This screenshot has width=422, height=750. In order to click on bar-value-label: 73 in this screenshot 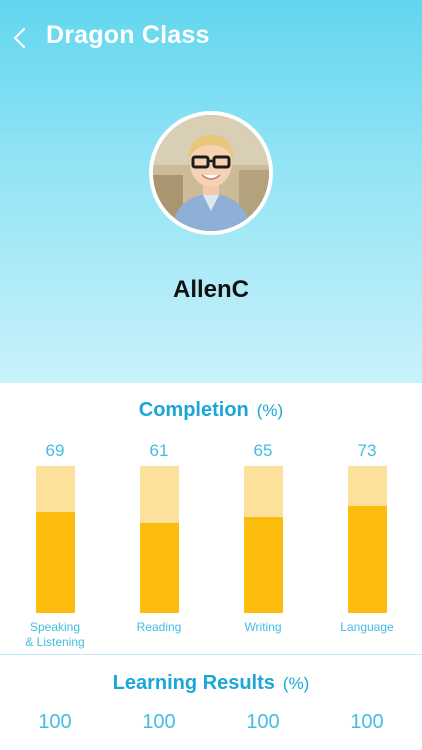, I will do `click(367, 450)`.